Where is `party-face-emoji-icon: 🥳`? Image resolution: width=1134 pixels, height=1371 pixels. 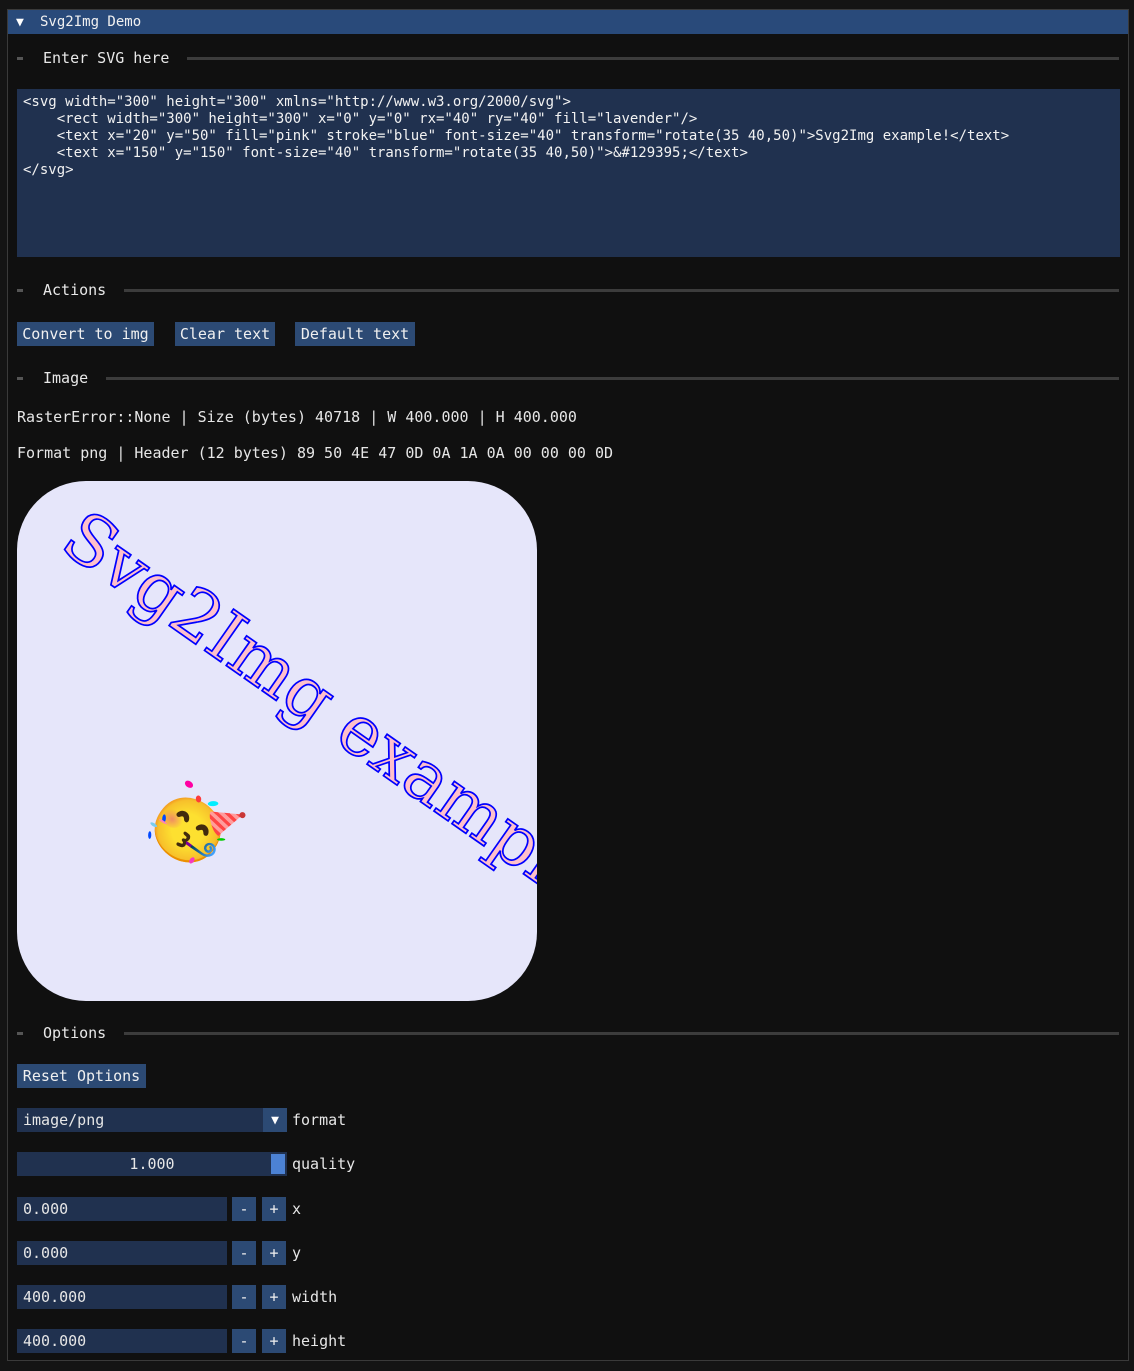
party-face-emoji-icon: 🥳 is located at coordinates (192, 824).